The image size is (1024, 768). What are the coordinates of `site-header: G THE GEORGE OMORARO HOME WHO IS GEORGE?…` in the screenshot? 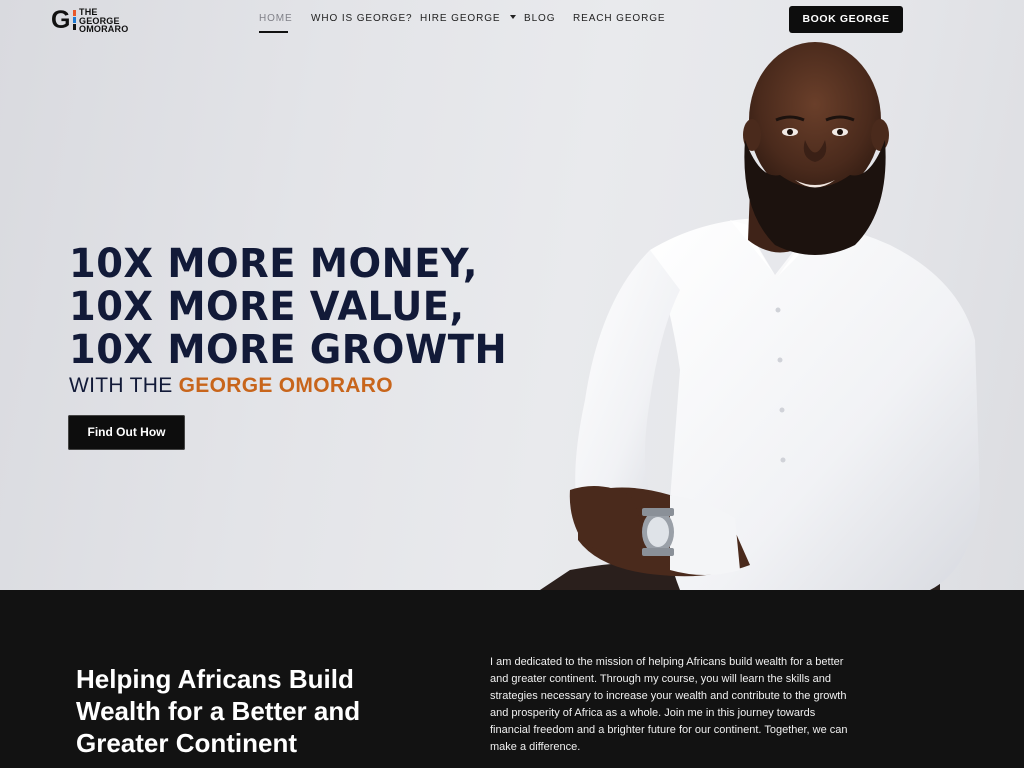 It's located at (512, 20).